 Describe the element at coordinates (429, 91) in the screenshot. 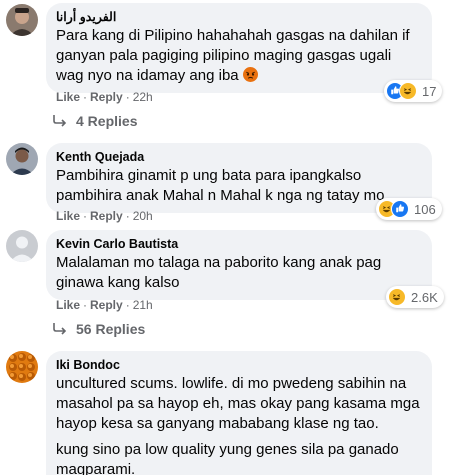

I see `reaction-count: 17` at that location.